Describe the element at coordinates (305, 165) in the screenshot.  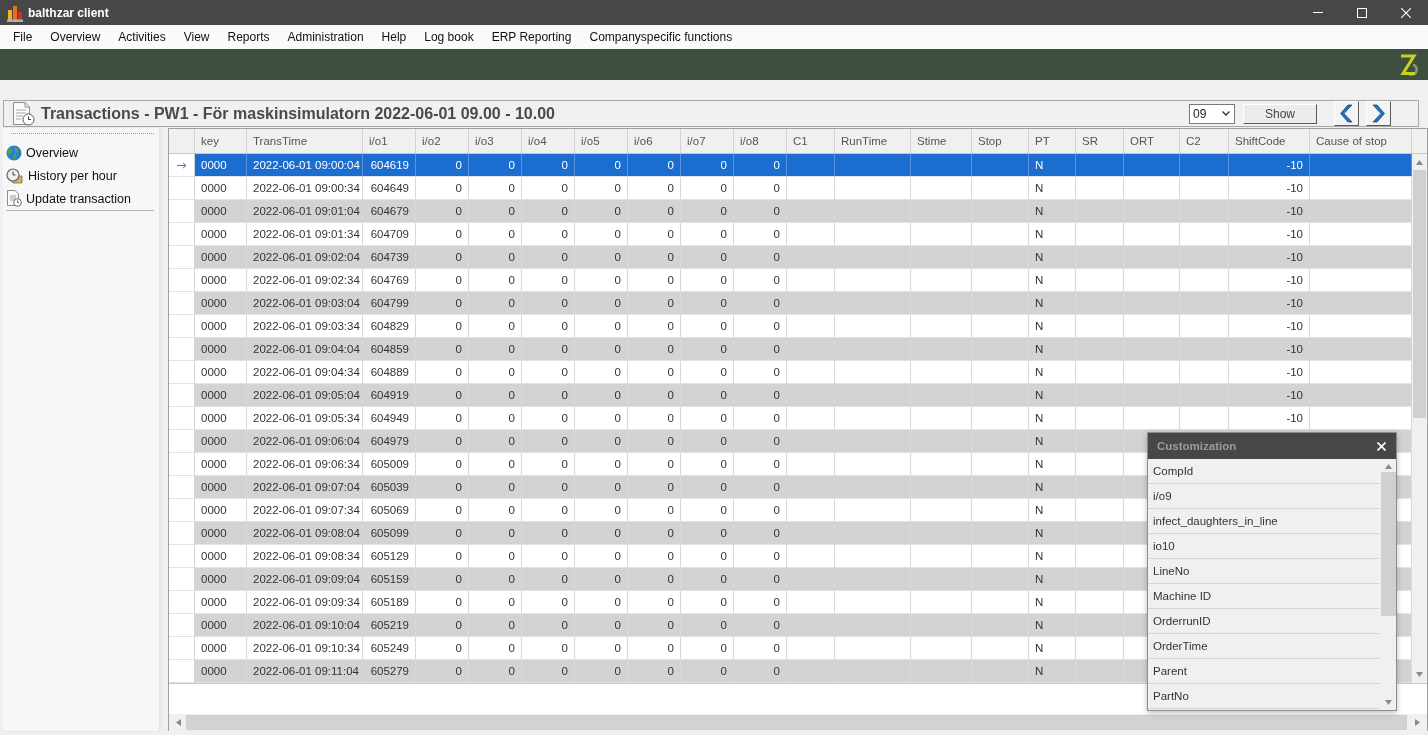
I see `table-cell: 2022-06-01 09:00:04` at that location.